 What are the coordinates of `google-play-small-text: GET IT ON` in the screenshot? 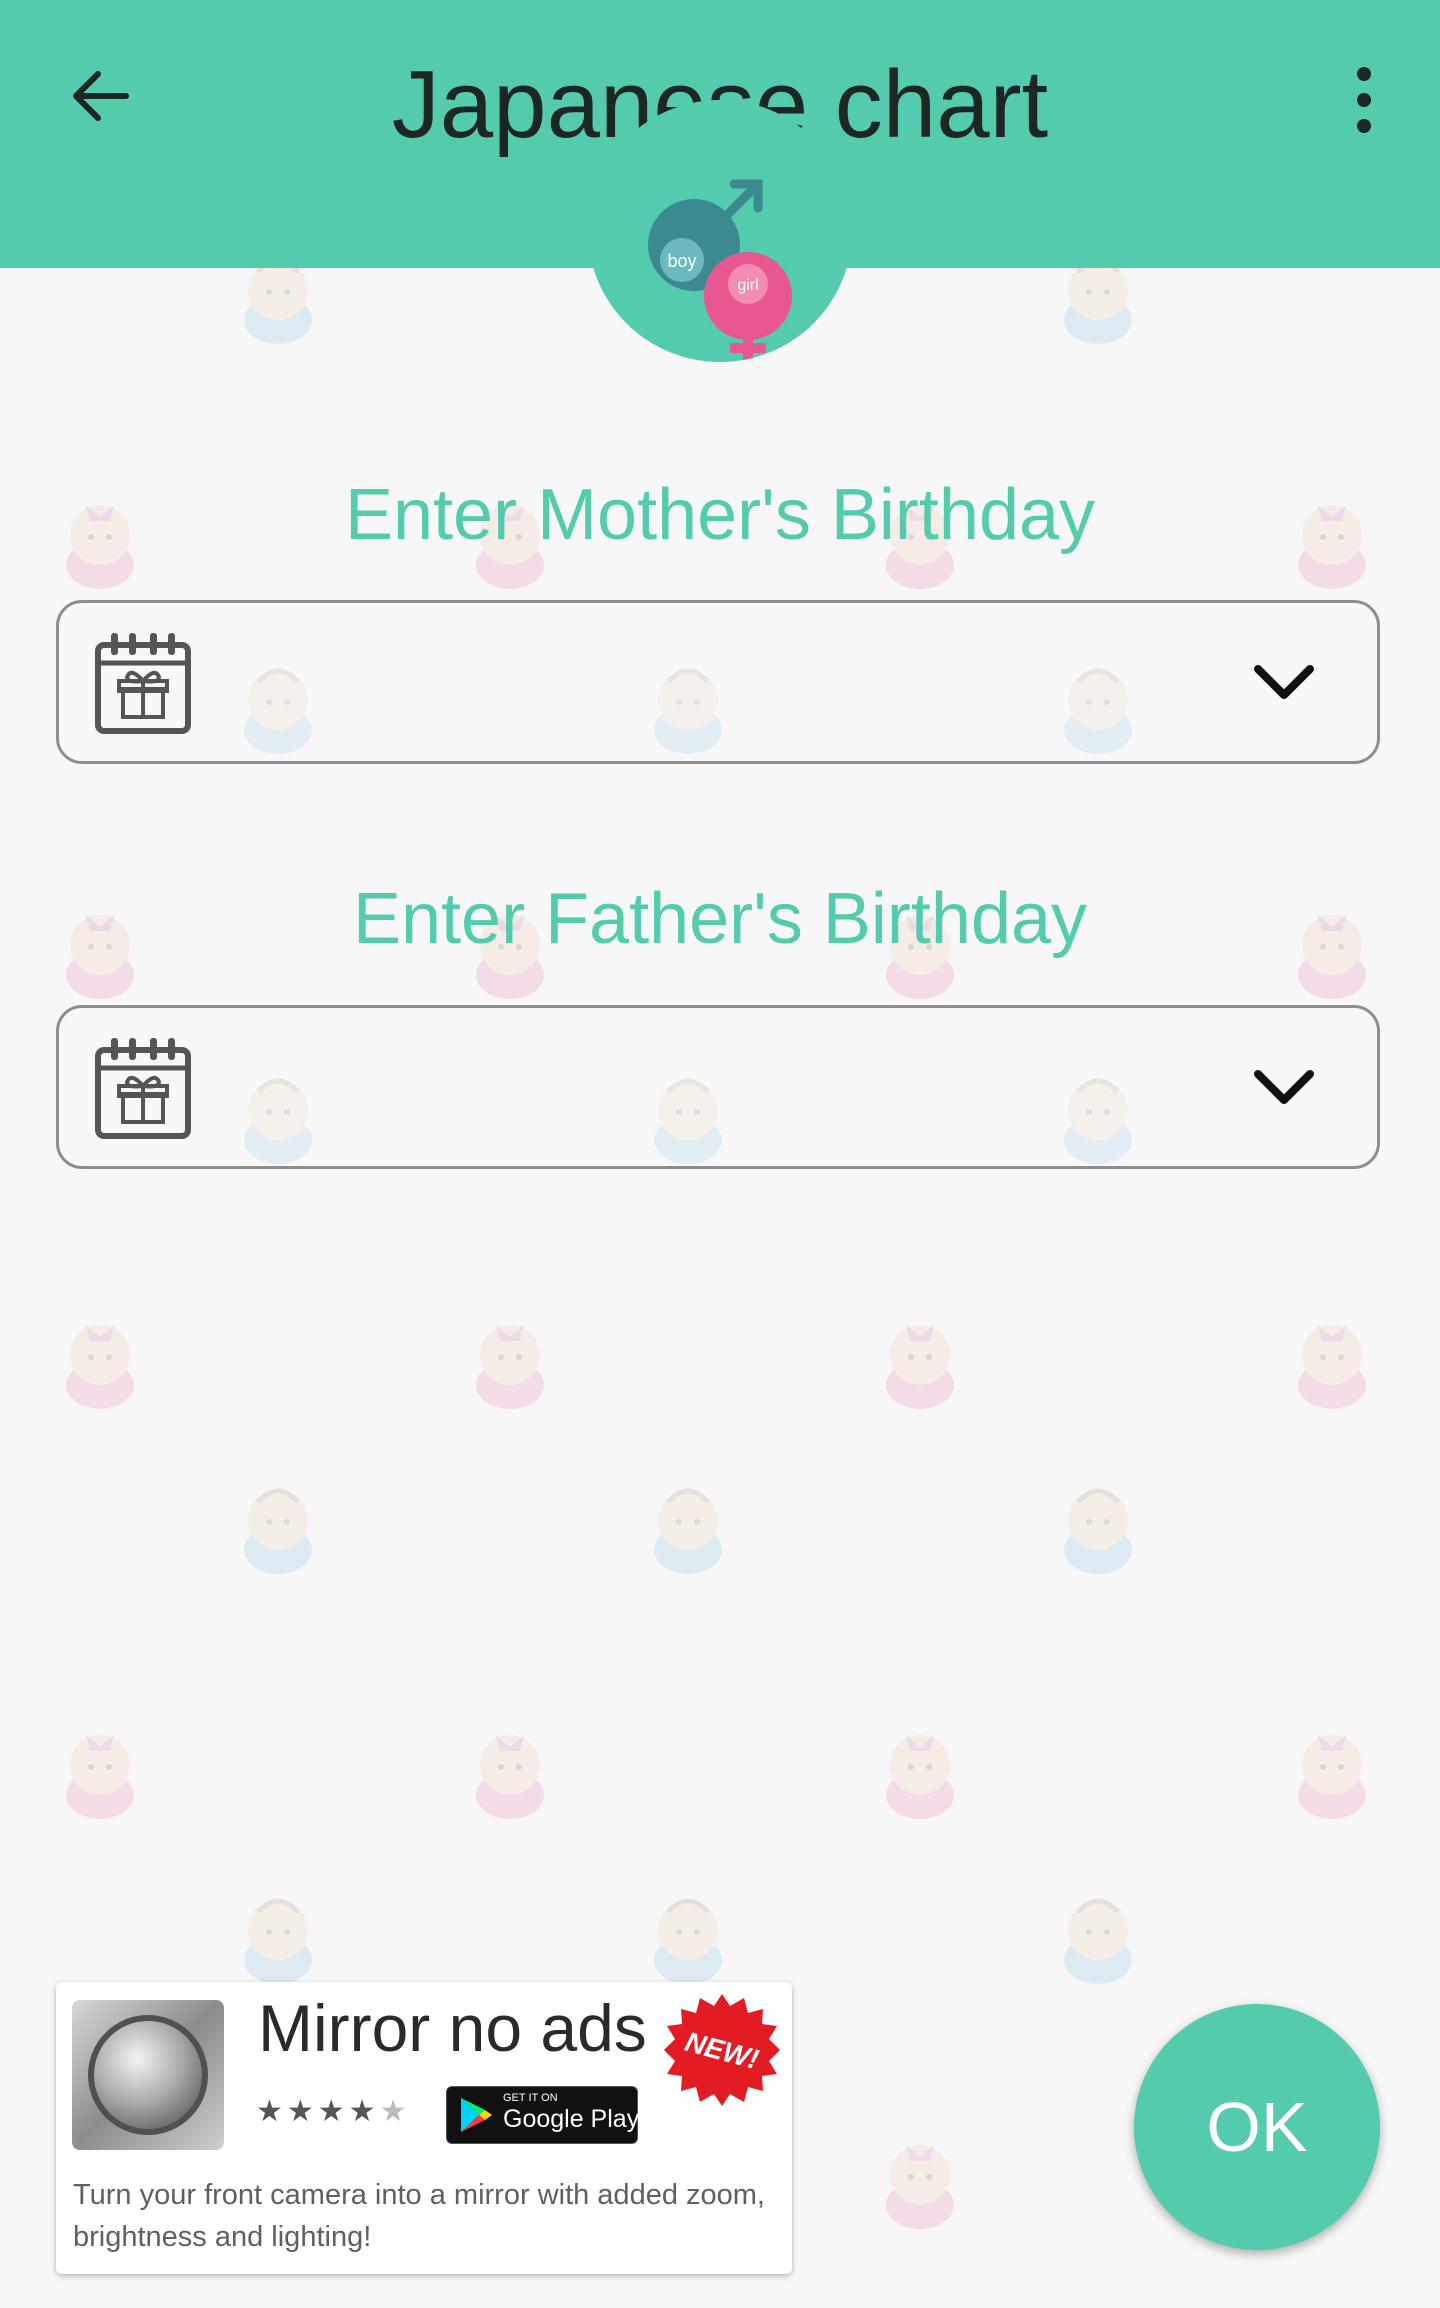 It's located at (530, 2098).